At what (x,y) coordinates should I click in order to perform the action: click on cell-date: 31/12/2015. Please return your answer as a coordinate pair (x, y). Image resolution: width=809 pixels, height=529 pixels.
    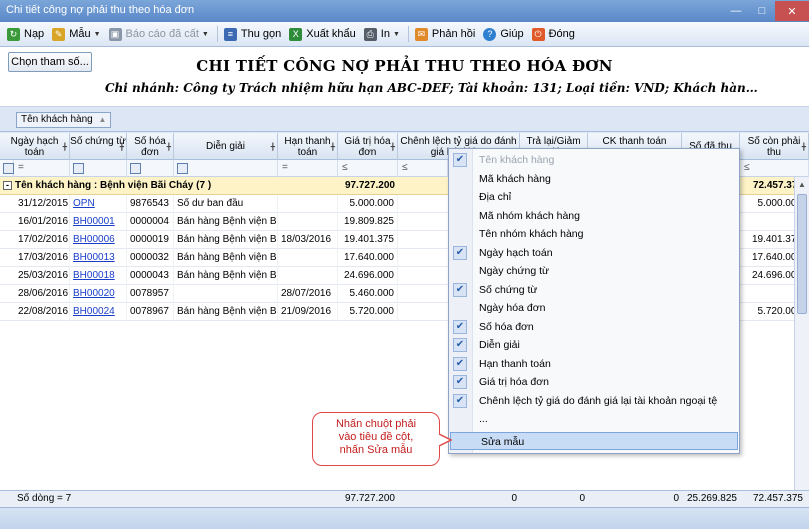
    Looking at the image, I should click on (35, 204).